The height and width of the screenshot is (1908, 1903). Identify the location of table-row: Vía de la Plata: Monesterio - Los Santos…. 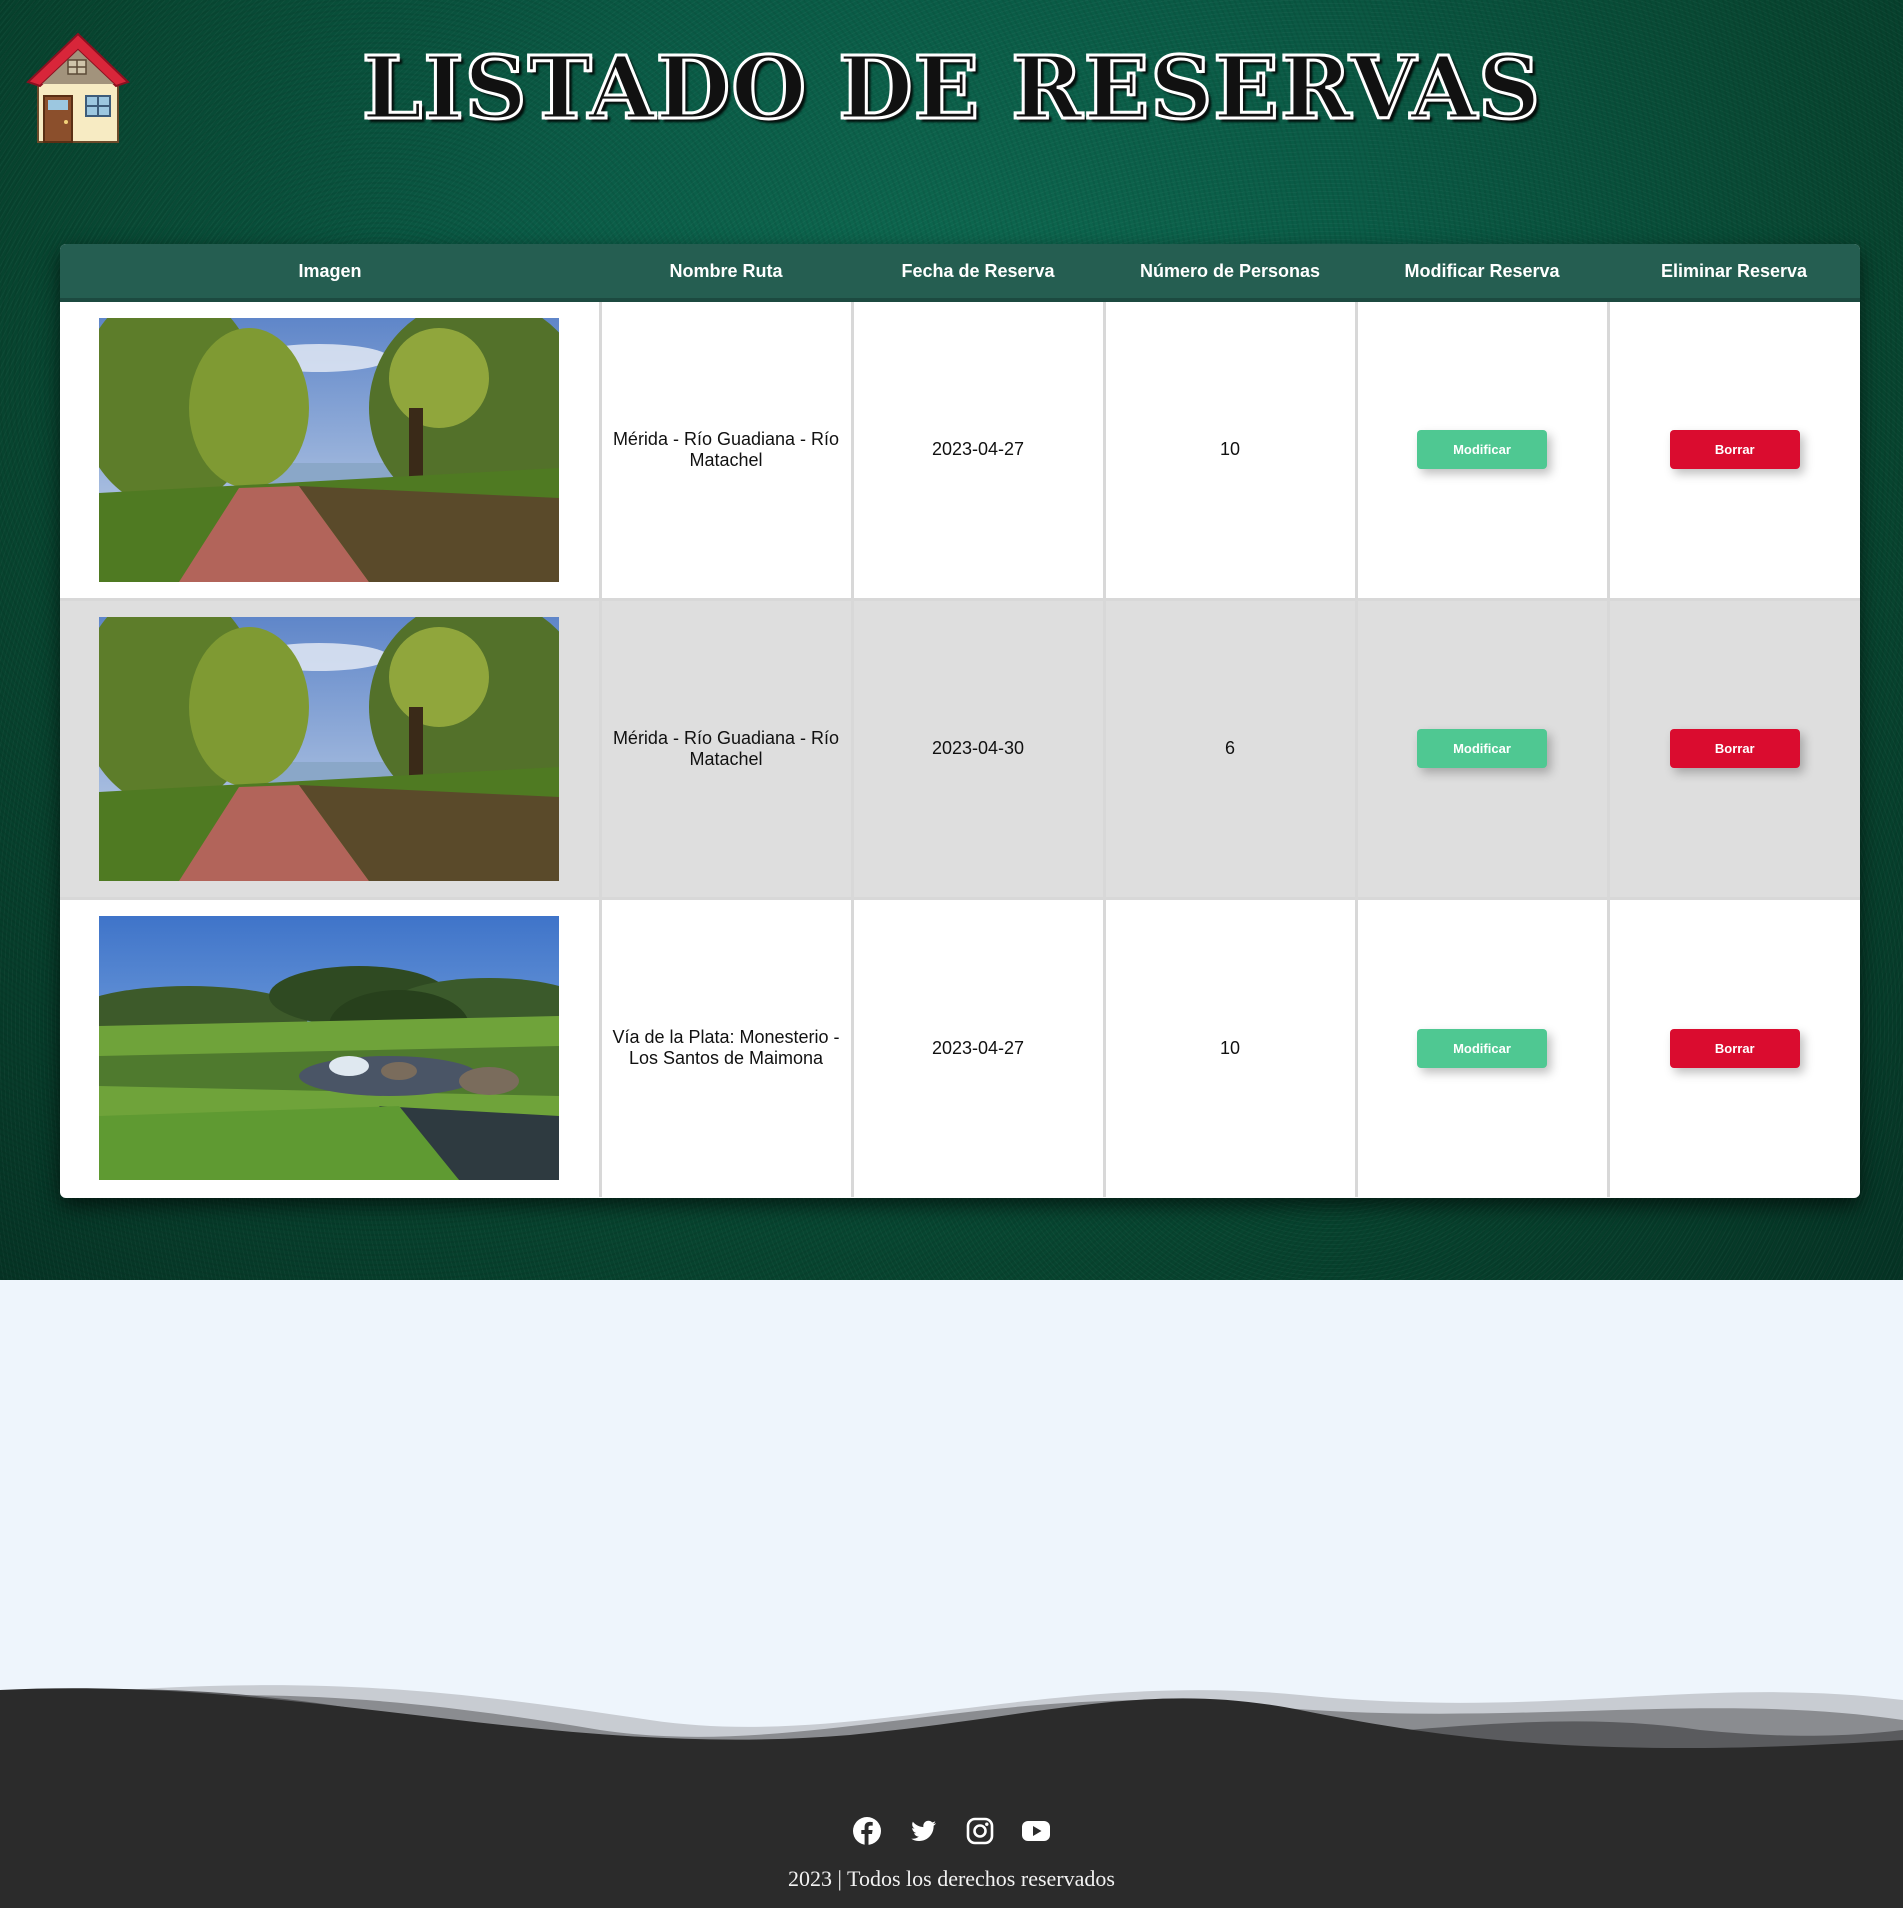
(960, 1047).